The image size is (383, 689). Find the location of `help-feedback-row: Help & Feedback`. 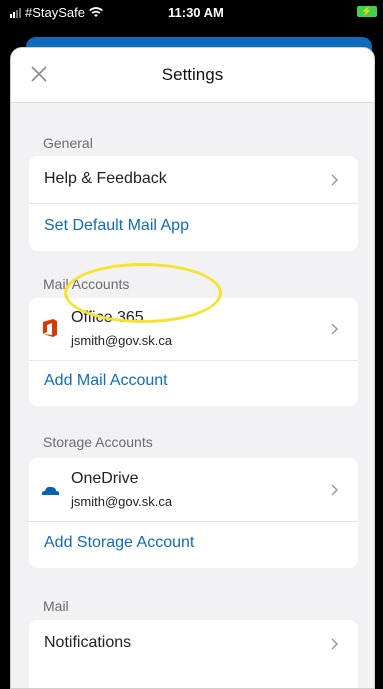

help-feedback-row: Help & Feedback is located at coordinates (193, 180).